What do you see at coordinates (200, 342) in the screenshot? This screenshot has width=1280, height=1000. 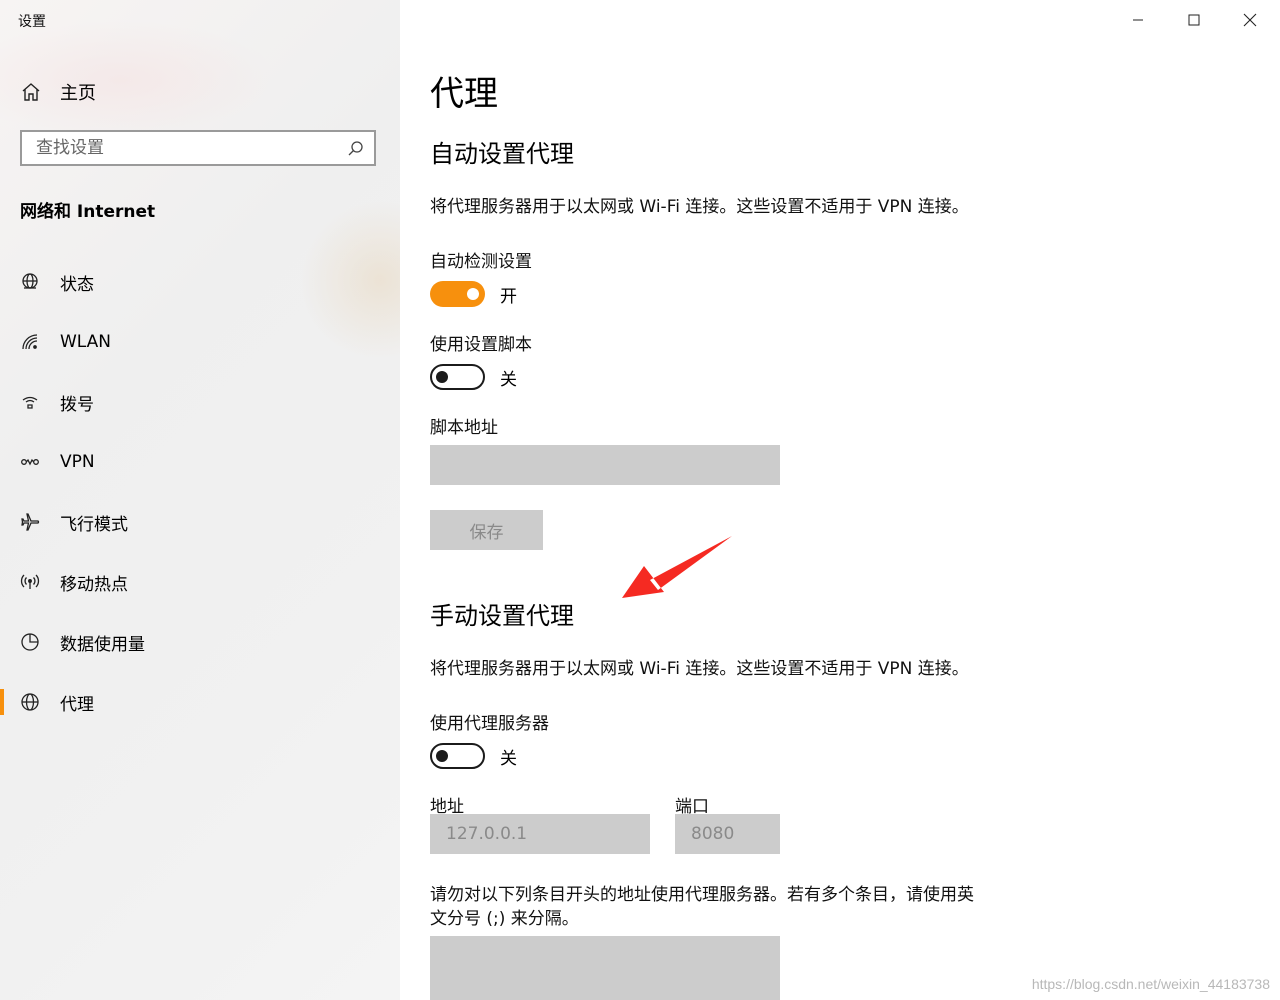 I see `sidebar-item-wlan: WLAN` at bounding box center [200, 342].